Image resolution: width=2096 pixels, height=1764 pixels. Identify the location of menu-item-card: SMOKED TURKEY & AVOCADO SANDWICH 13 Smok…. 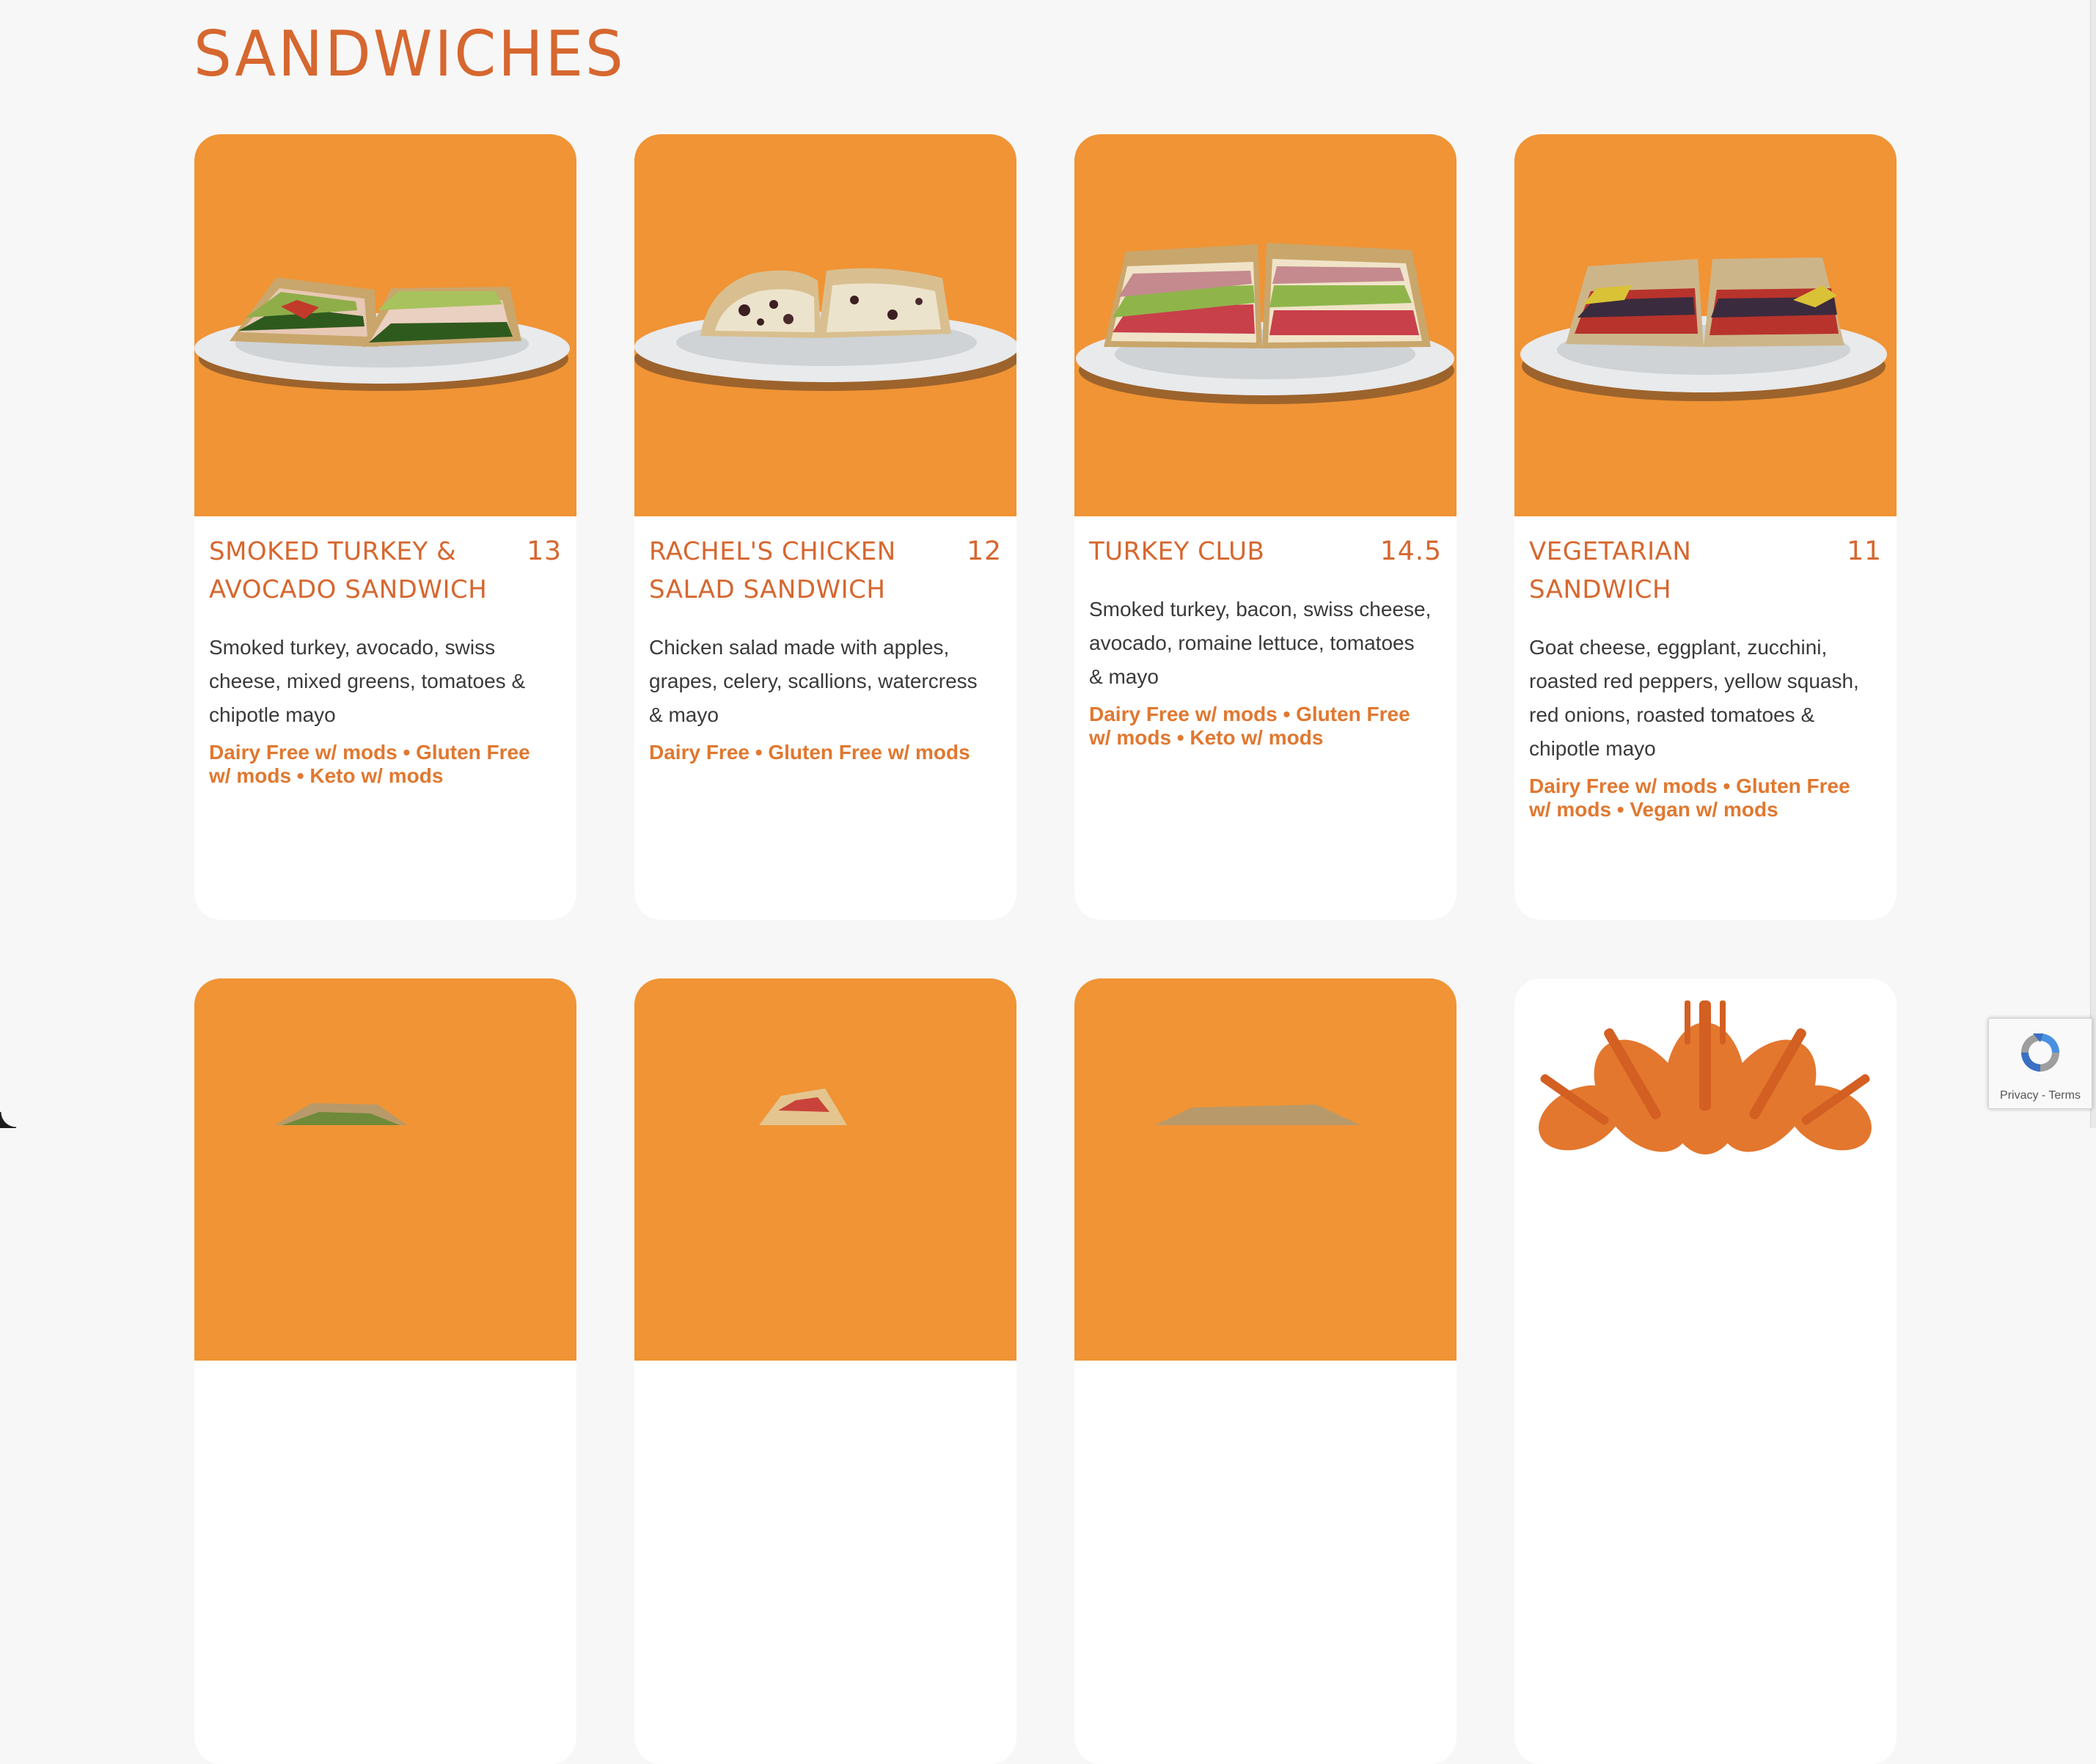
(385, 527).